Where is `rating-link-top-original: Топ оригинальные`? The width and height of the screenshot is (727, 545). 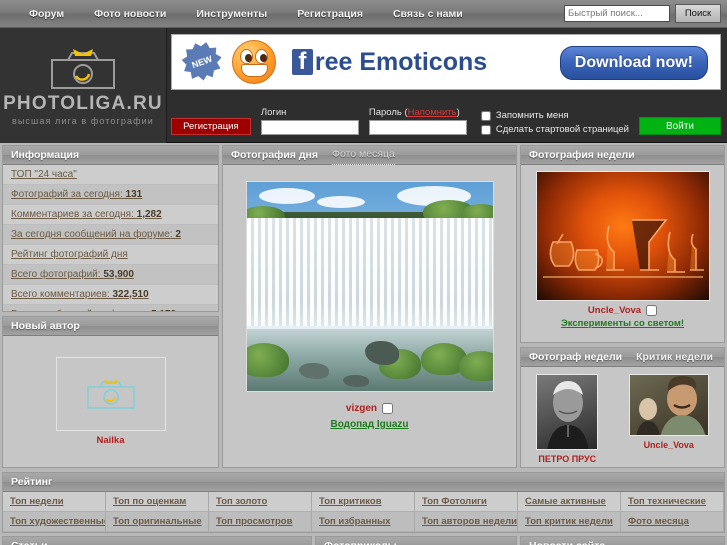
rating-link-top-original: Топ оригинальные is located at coordinates (157, 522).